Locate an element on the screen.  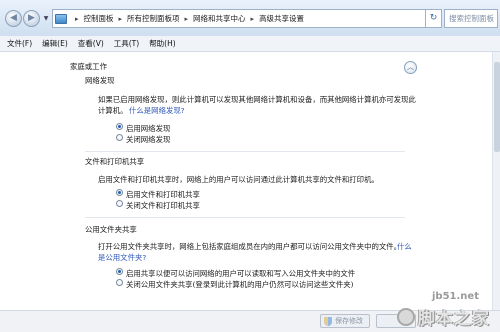
breadcrumb-item-network-center: 网络和共享中心 is located at coordinates (219, 18).